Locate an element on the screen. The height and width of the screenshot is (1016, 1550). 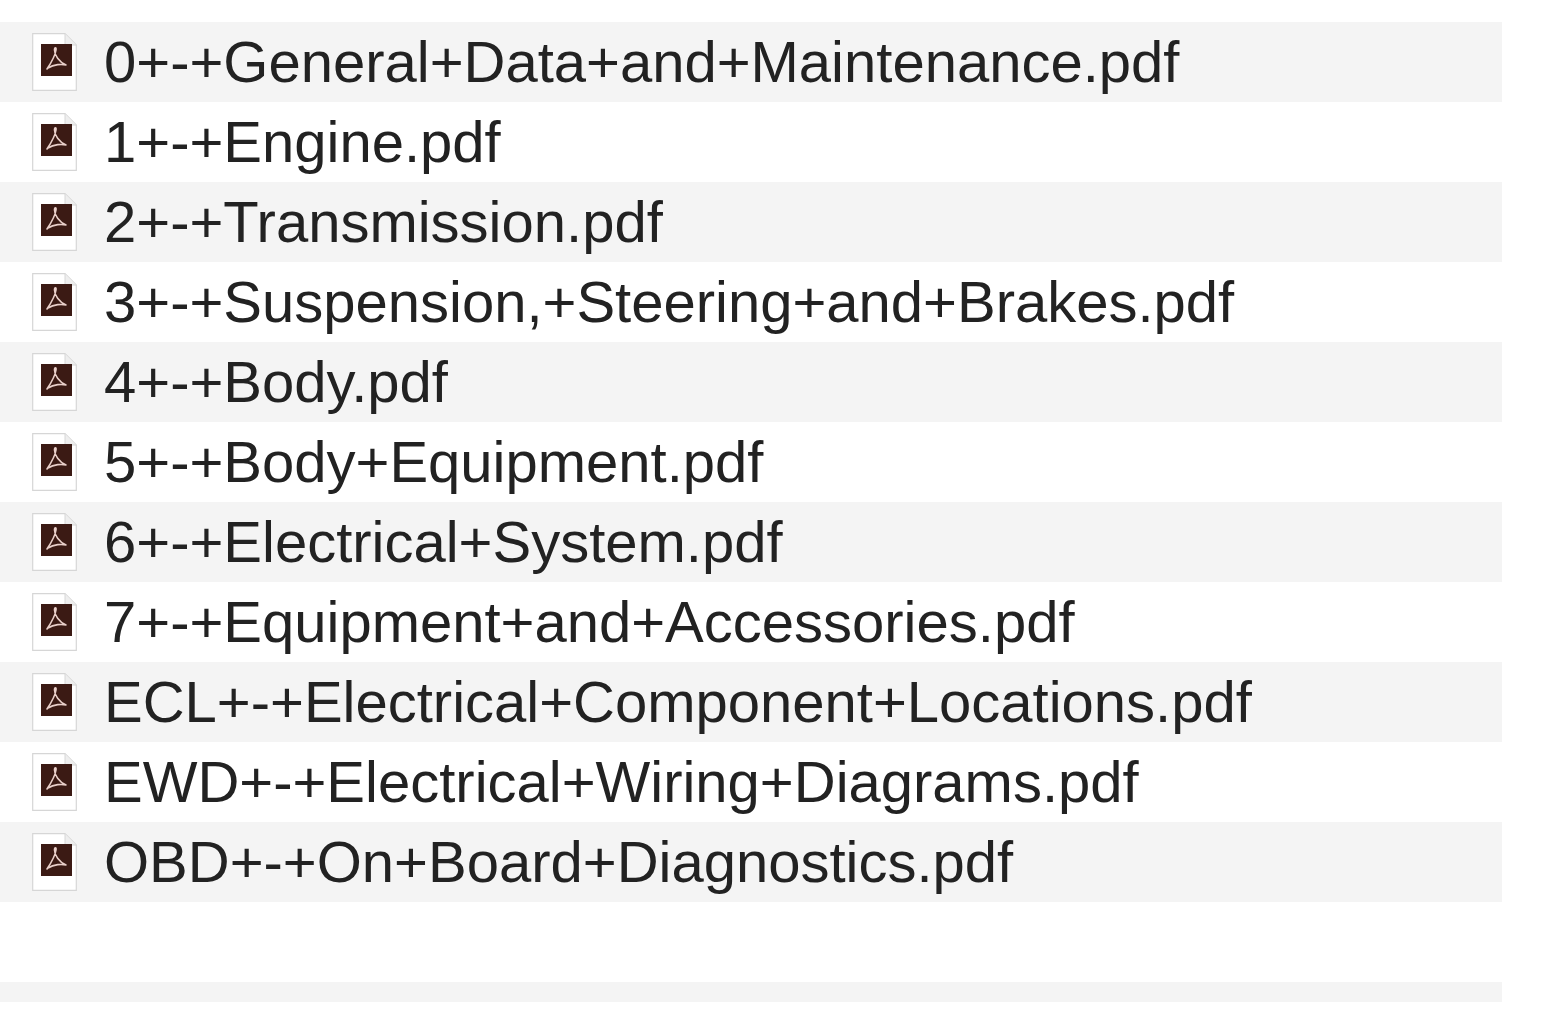
file-name: 7+-+Equipment+and+Accessories.pdf is located at coordinates (589, 622).